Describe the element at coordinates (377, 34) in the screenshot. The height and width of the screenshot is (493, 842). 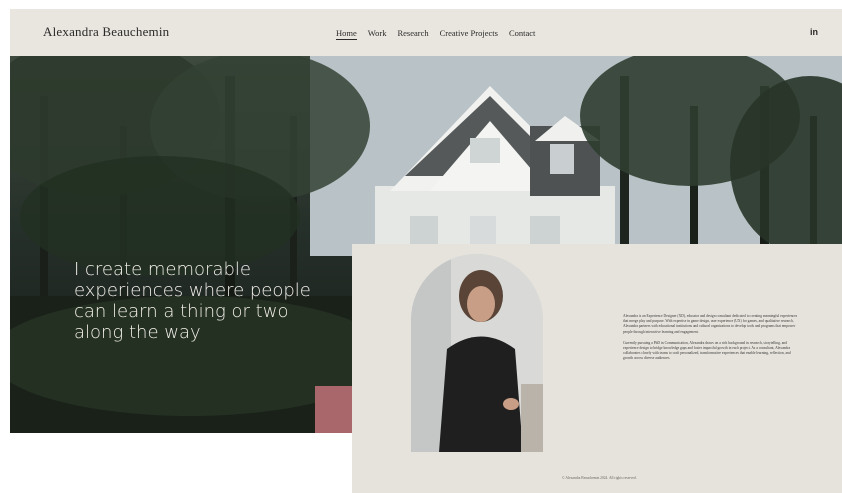
I see `nav-work: Work` at that location.